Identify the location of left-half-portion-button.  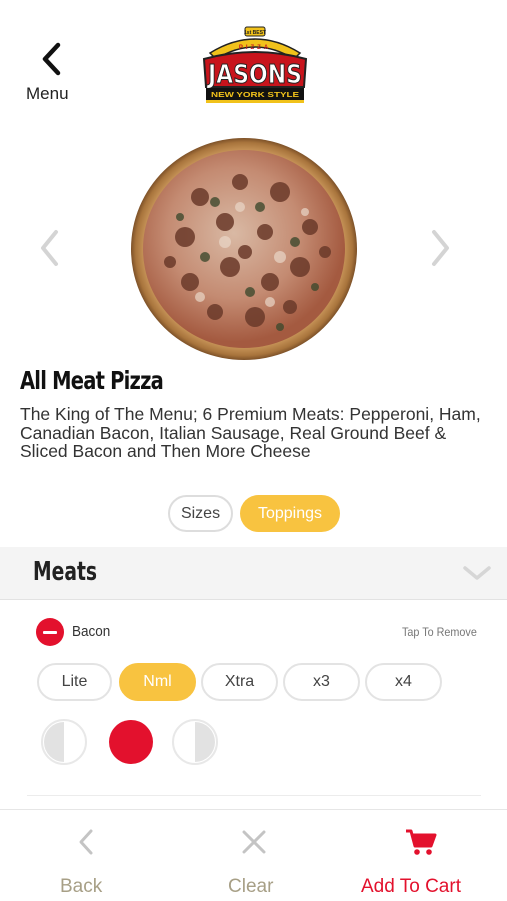
(64, 742).